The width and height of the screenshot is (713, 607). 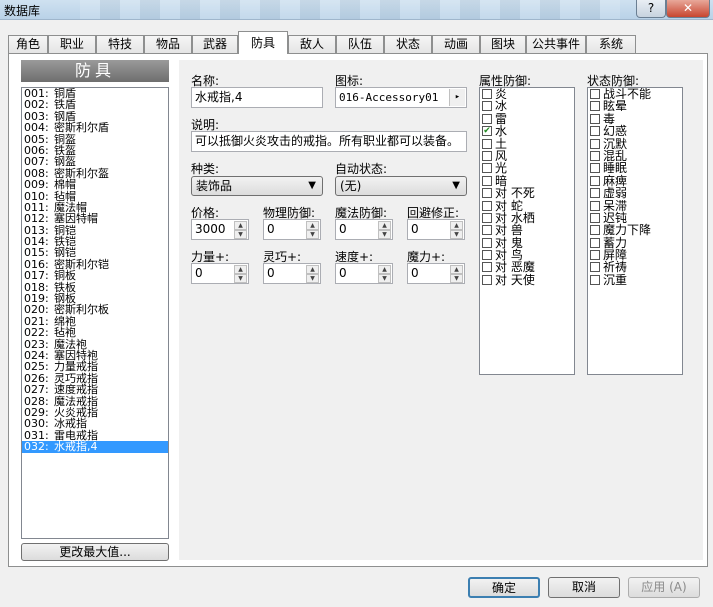 I want to click on list-item: 004: 密斯利尔盾, so click(x=95, y=127).